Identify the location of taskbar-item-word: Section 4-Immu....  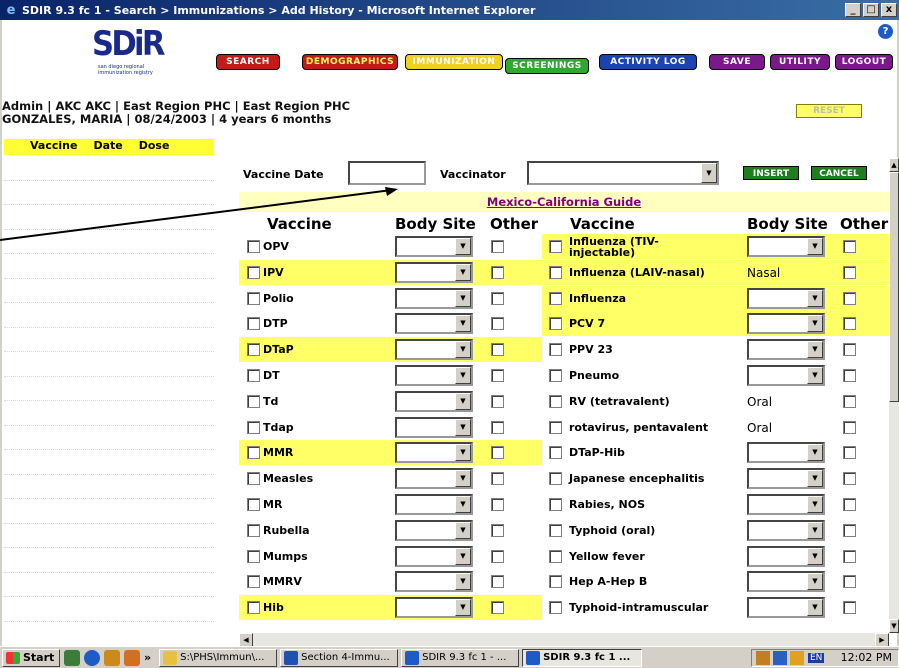
(339, 657).